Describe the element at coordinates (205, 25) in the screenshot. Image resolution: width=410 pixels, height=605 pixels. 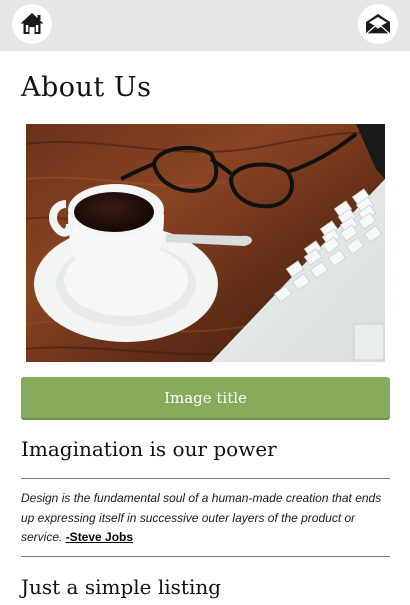
I see `top-bar` at that location.